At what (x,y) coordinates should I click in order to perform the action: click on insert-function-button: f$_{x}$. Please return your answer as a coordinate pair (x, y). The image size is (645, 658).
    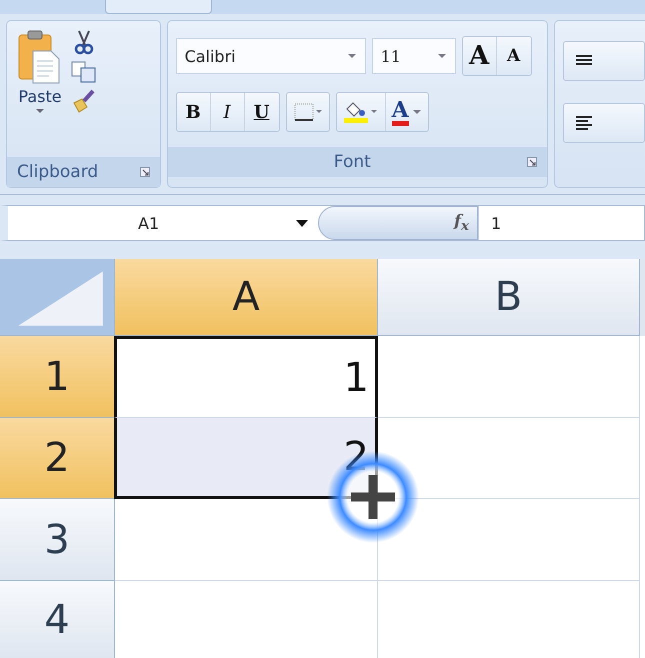
    Looking at the image, I should click on (398, 223).